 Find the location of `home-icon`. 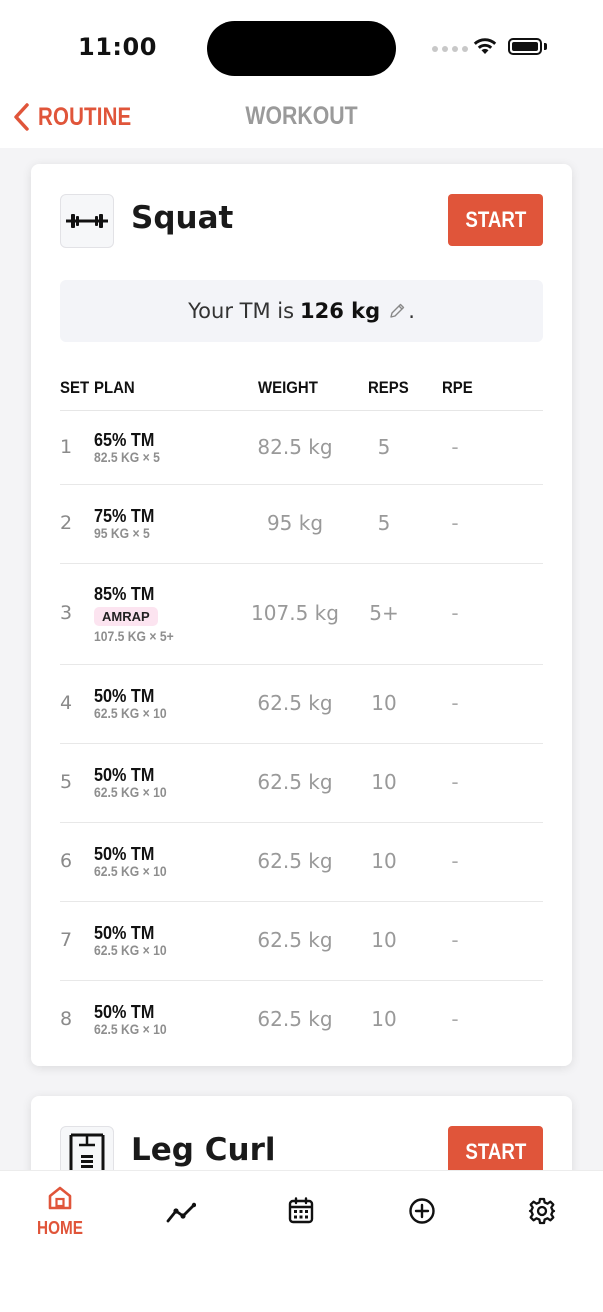

home-icon is located at coordinates (60, 1198).